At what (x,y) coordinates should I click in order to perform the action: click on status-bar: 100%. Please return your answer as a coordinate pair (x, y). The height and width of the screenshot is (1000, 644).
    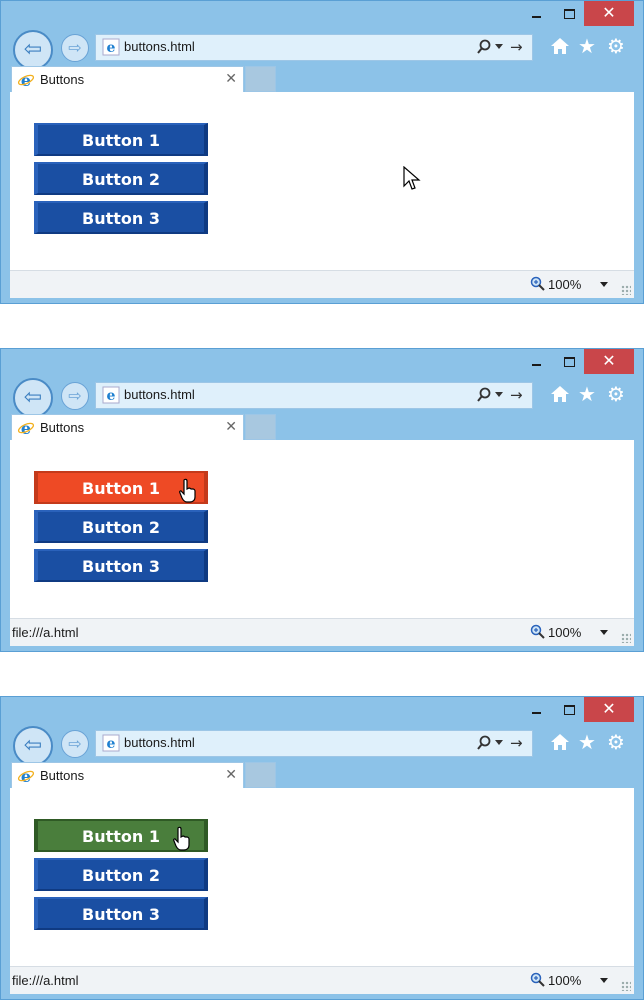
    Looking at the image, I should click on (322, 284).